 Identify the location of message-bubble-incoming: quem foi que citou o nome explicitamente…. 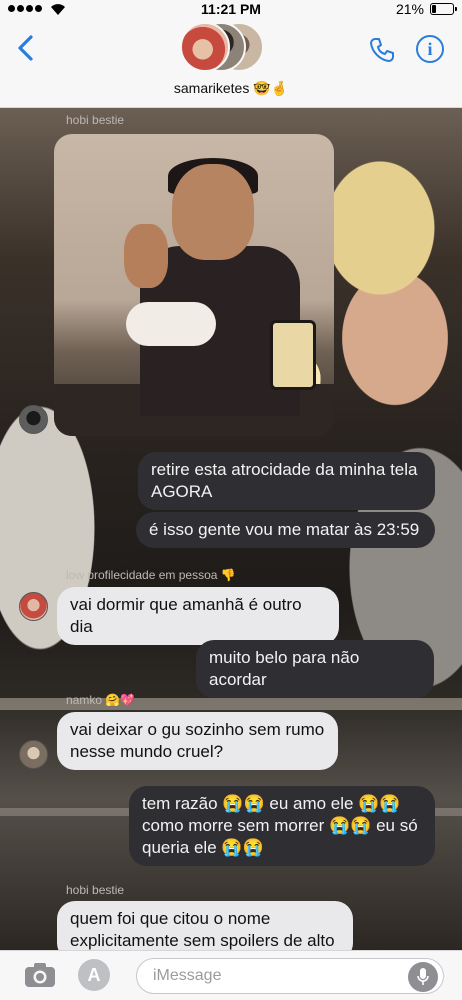
(205, 925).